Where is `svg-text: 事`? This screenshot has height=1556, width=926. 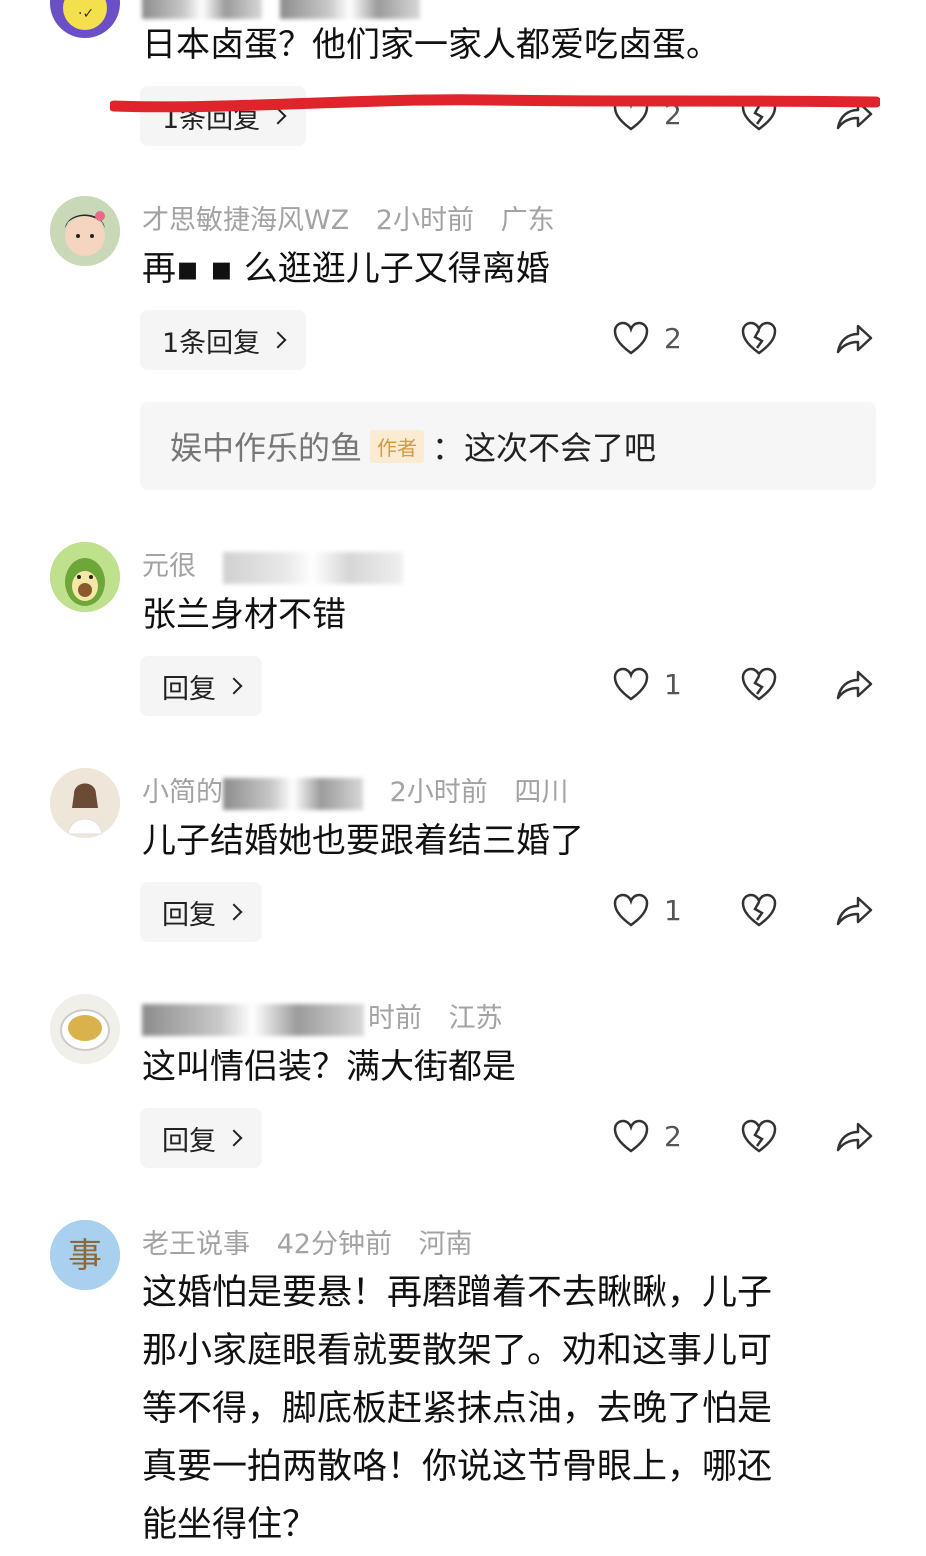 svg-text: 事 is located at coordinates (85, 1256).